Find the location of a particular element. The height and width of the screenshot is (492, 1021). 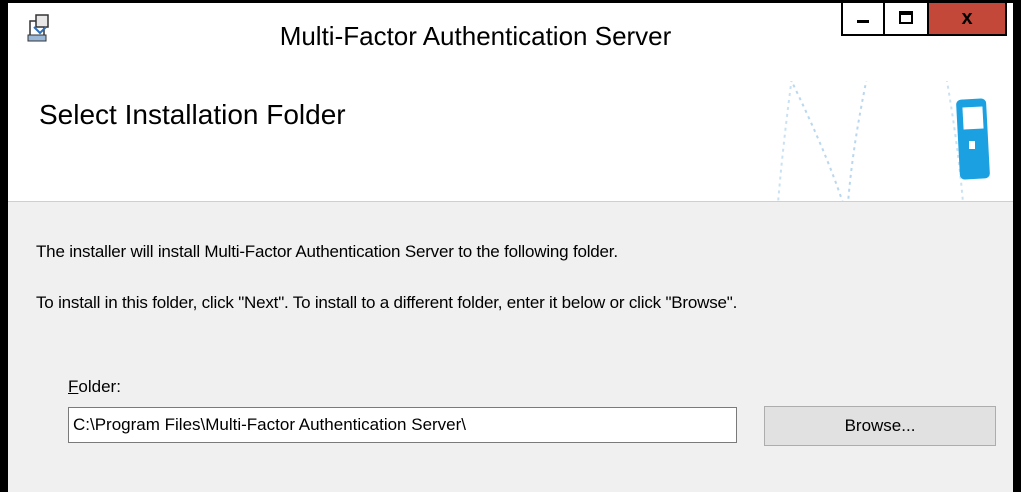

installer-app-icon is located at coordinates (38, 28).